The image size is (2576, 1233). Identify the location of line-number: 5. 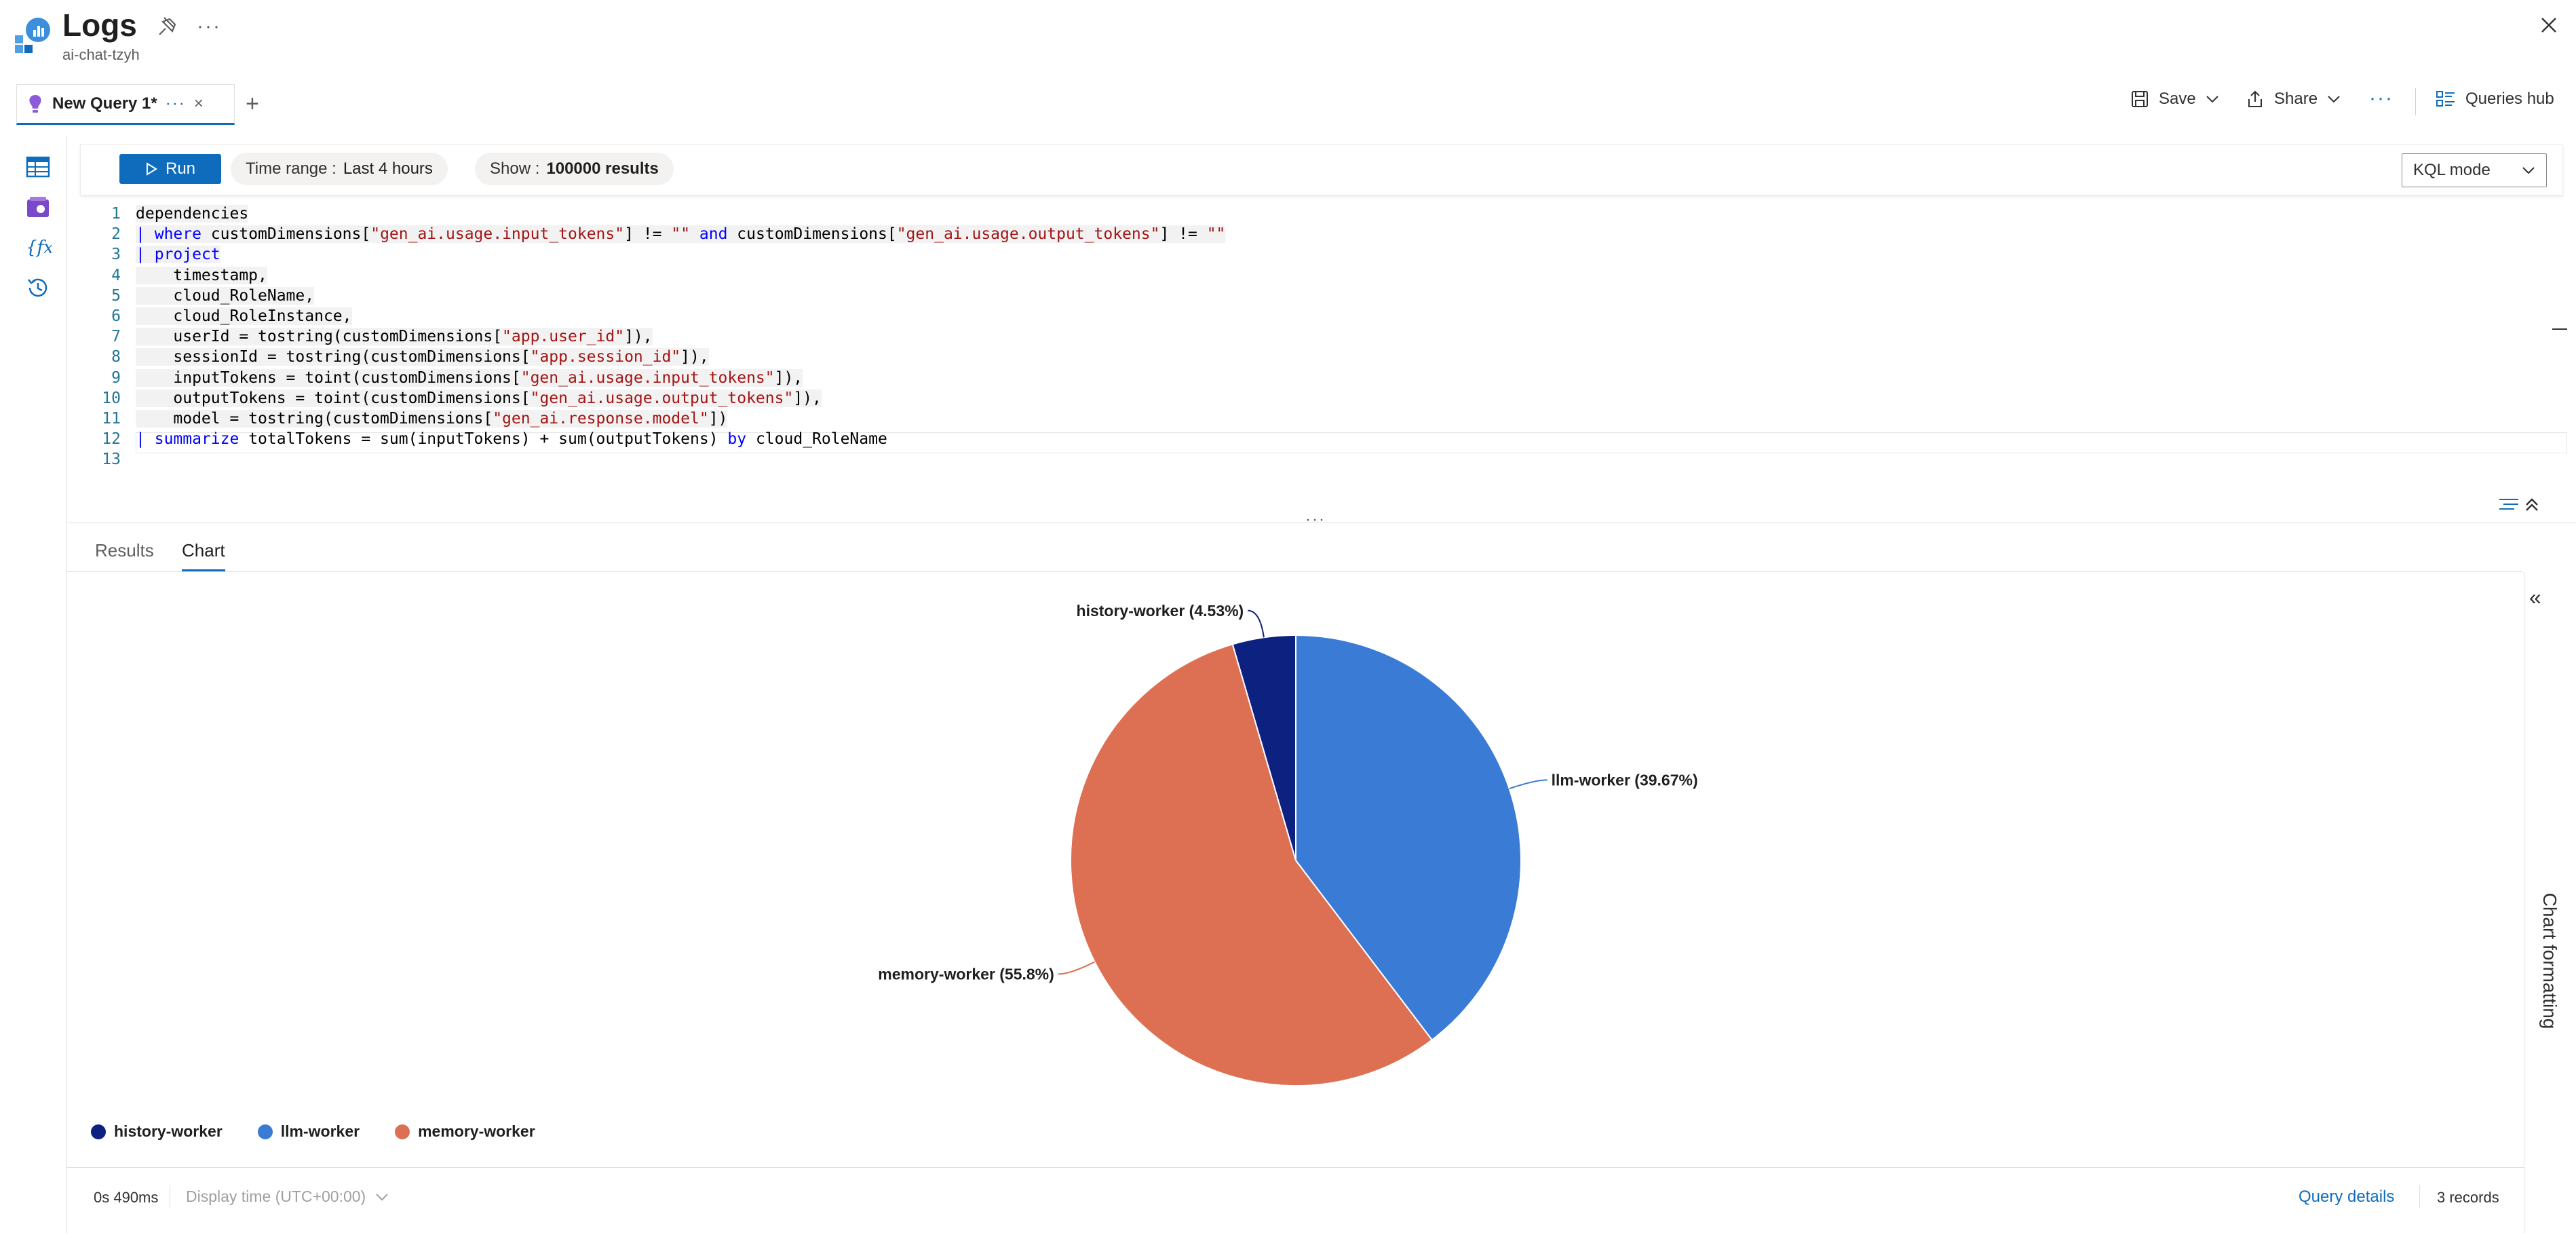
(116, 295).